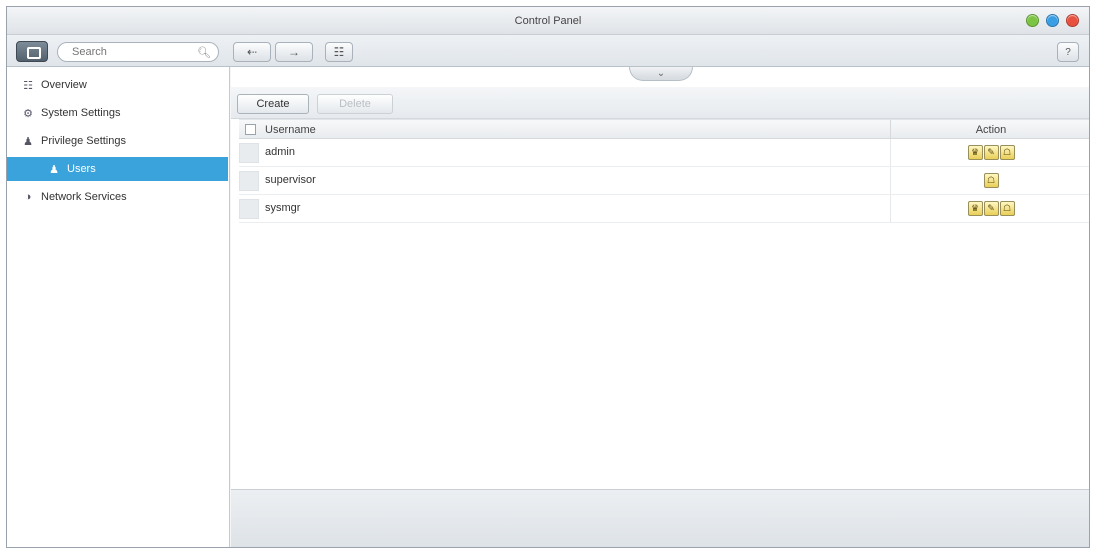 The image size is (1095, 554). What do you see at coordinates (83, 141) in the screenshot?
I see `sidebar-item-label: Privilege Settings` at bounding box center [83, 141].